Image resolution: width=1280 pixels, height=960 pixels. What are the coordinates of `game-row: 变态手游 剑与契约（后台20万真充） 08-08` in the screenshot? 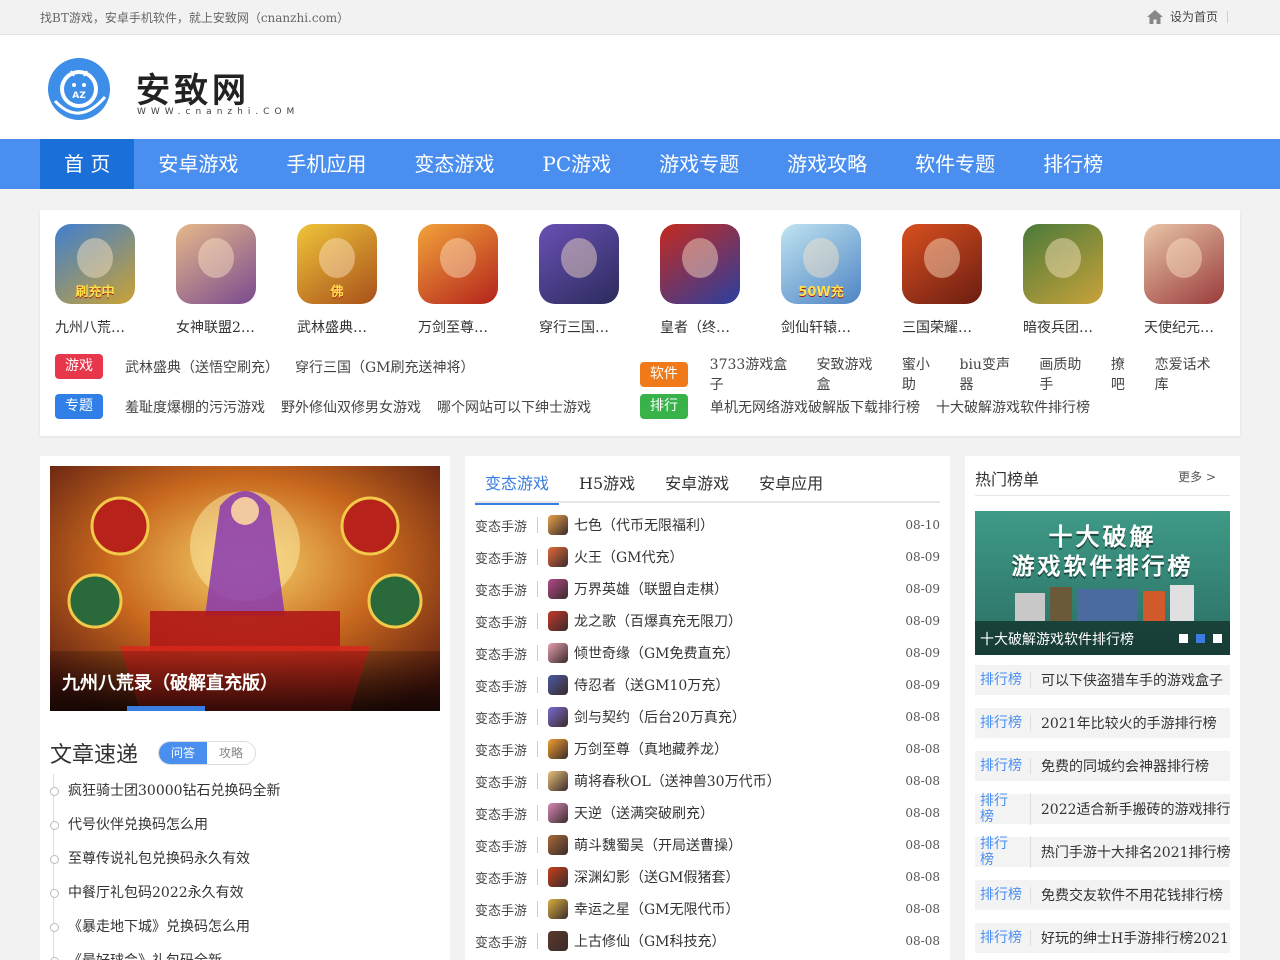 It's located at (707, 717).